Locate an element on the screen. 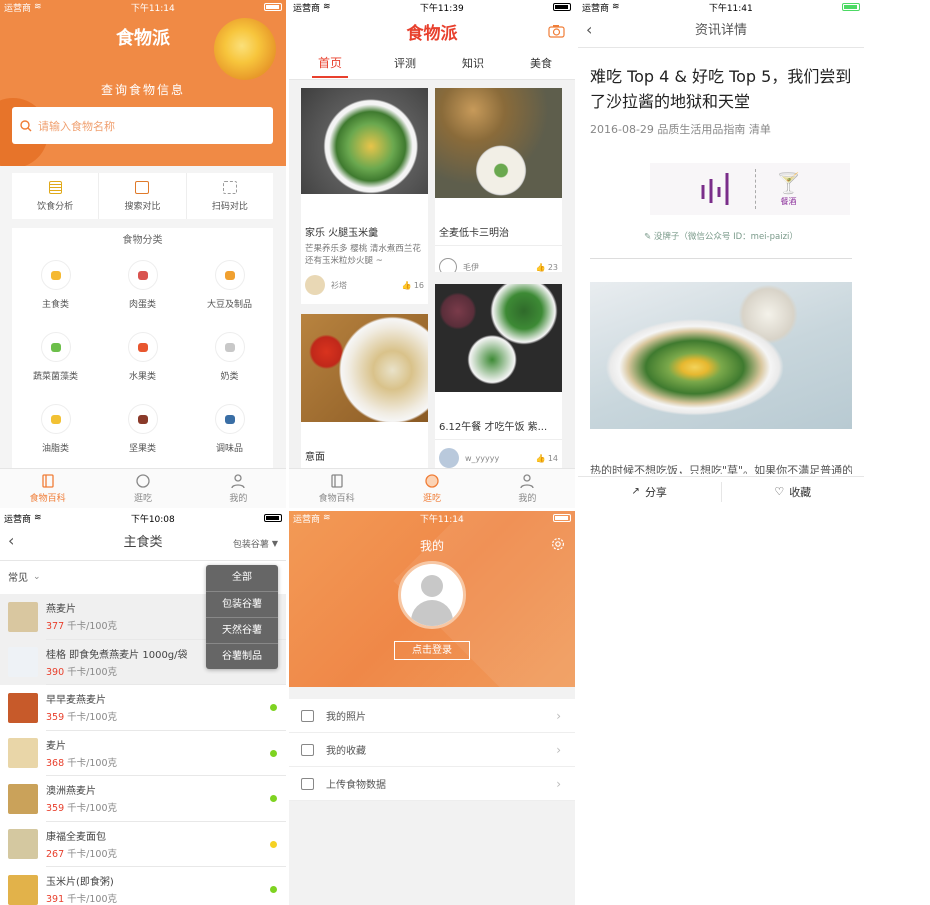 Image resolution: width=930 pixels, height=905 pixels. category-label: 奶类 is located at coordinates (229, 377).